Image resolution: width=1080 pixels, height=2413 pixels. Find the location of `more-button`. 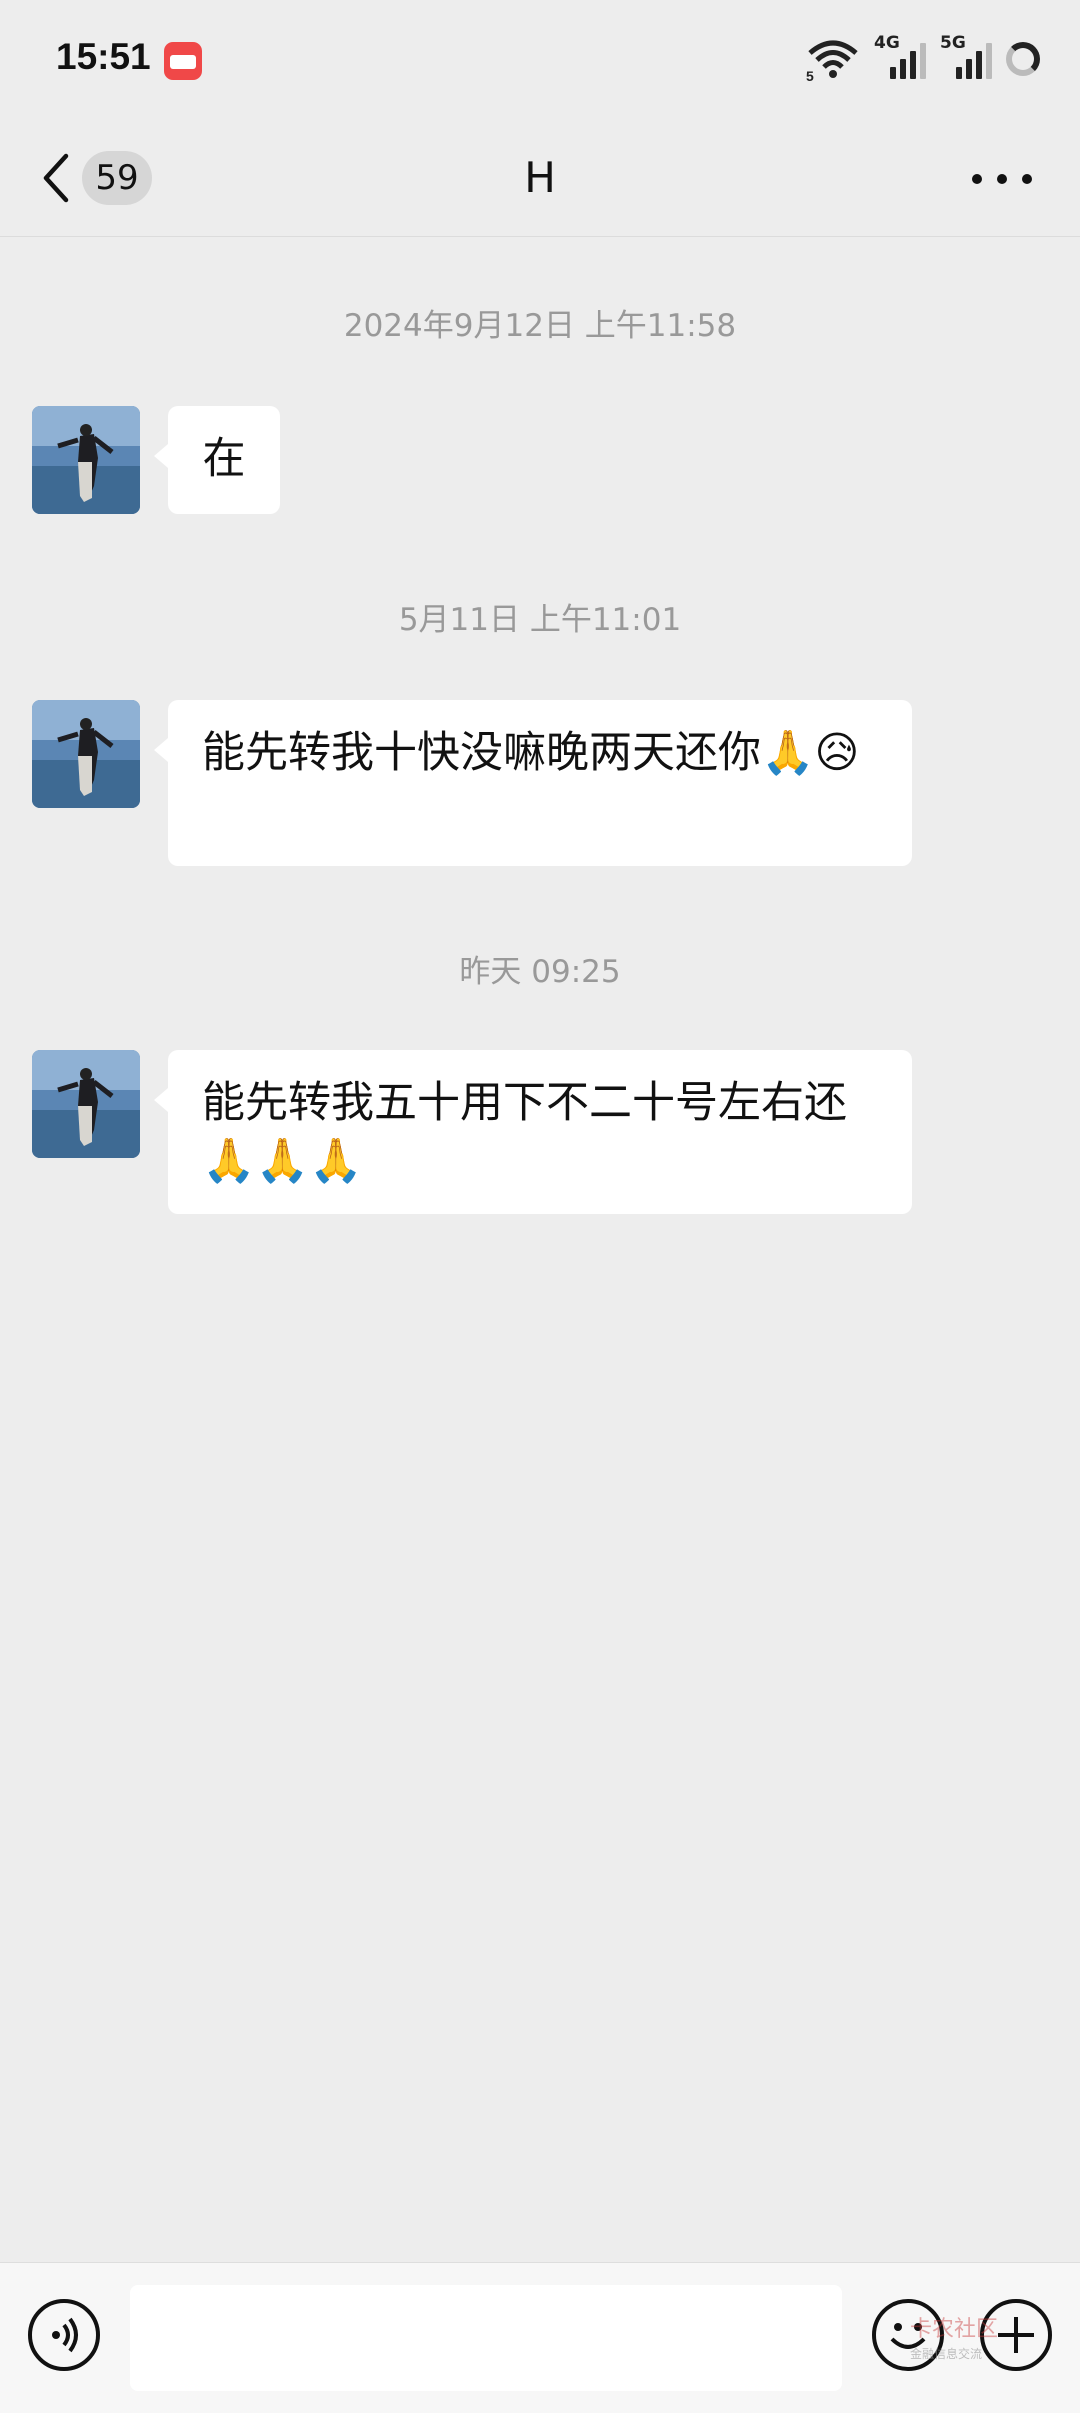

more-button is located at coordinates (1002, 179).